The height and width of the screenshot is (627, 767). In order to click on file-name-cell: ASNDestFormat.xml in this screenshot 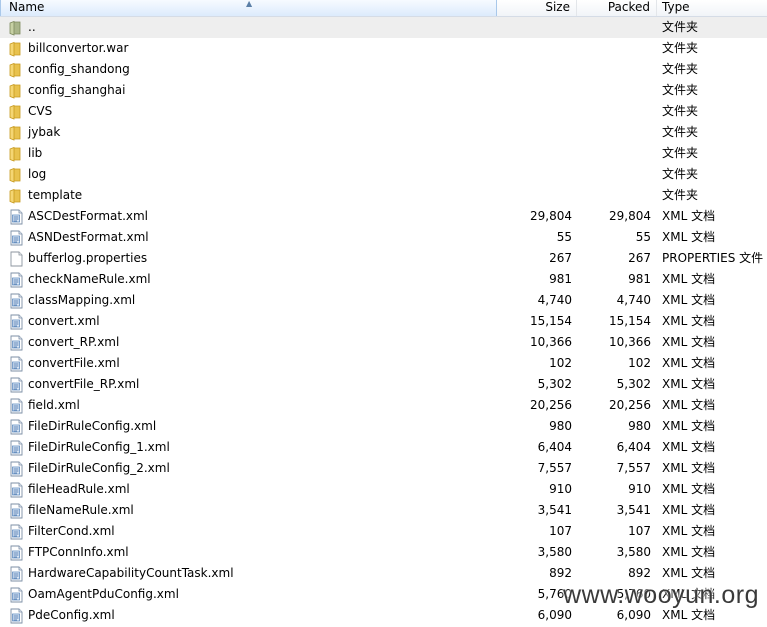, I will do `click(248, 237)`.